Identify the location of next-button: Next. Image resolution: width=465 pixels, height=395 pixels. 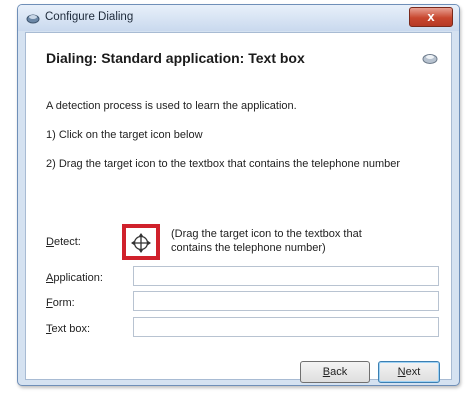
(409, 372).